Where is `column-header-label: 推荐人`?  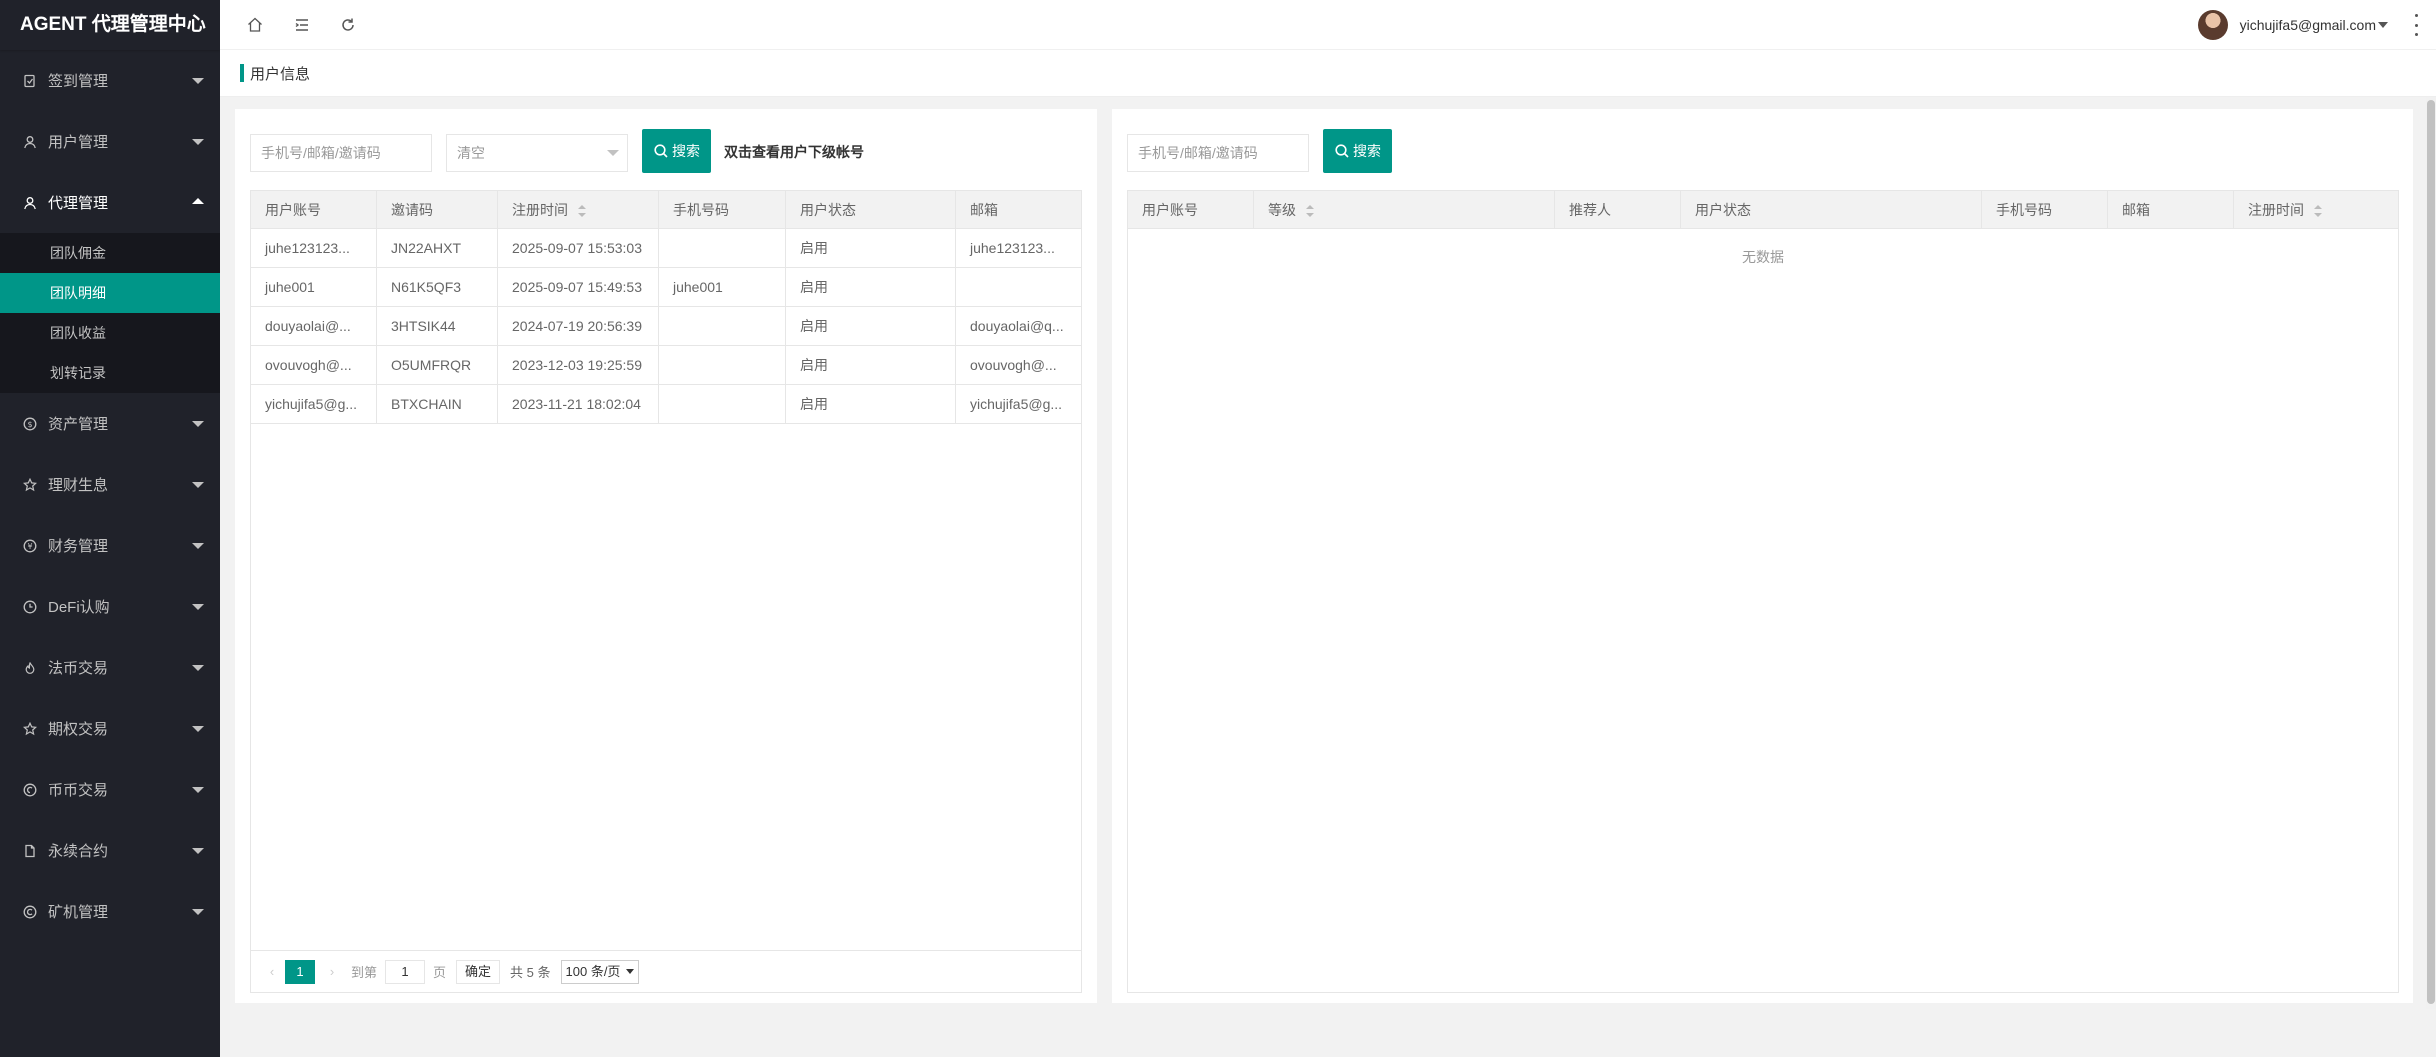
column-header-label: 推荐人 is located at coordinates (1590, 210).